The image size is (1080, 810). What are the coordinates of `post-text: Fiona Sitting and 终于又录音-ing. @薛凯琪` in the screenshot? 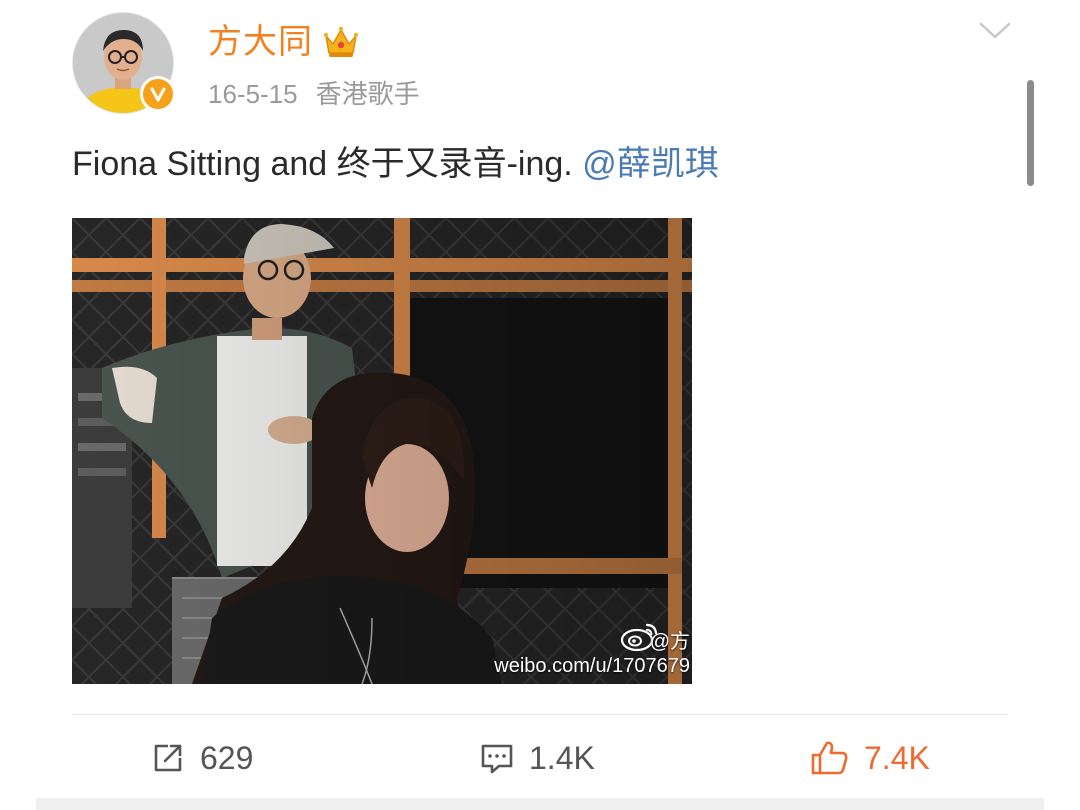 It's located at (395, 164).